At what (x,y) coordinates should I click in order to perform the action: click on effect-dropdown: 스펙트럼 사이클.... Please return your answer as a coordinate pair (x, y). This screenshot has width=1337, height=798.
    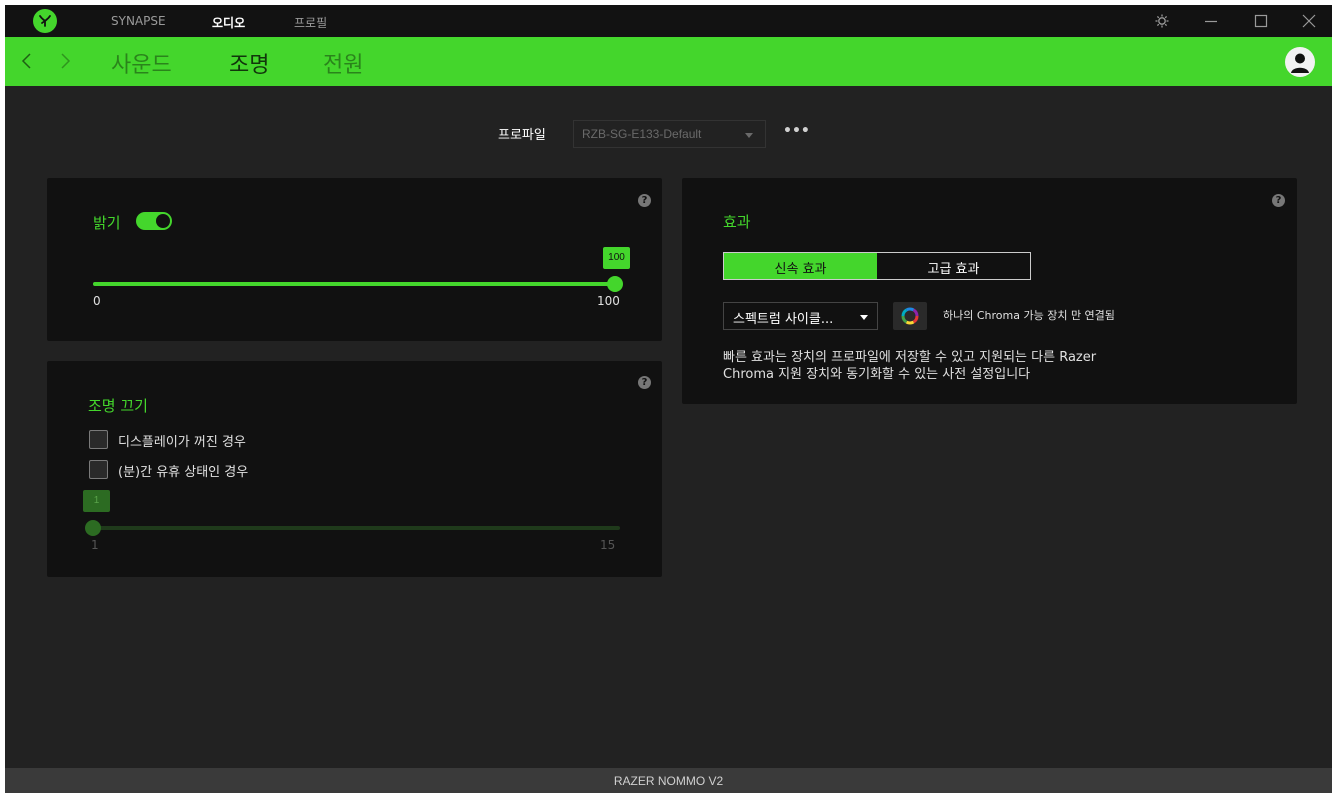
    Looking at the image, I should click on (800, 316).